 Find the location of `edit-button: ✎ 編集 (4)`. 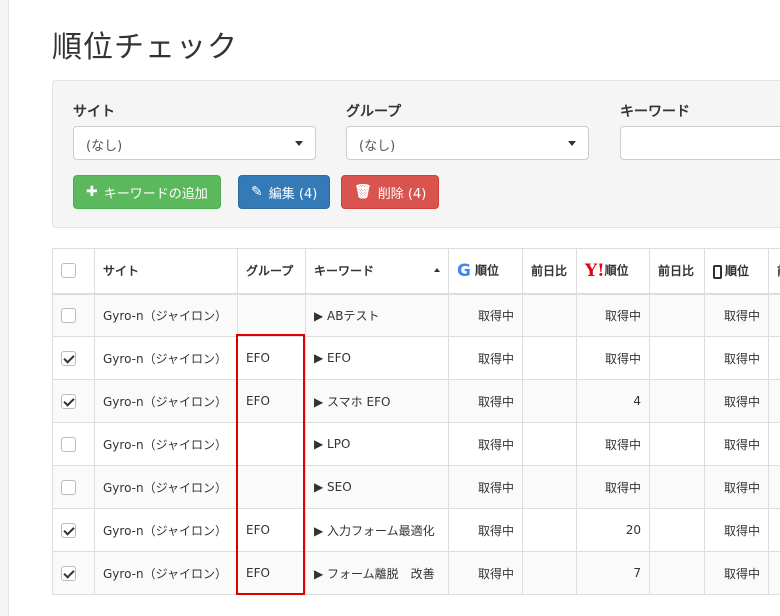

edit-button: ✎ 編集 (4) is located at coordinates (284, 192).